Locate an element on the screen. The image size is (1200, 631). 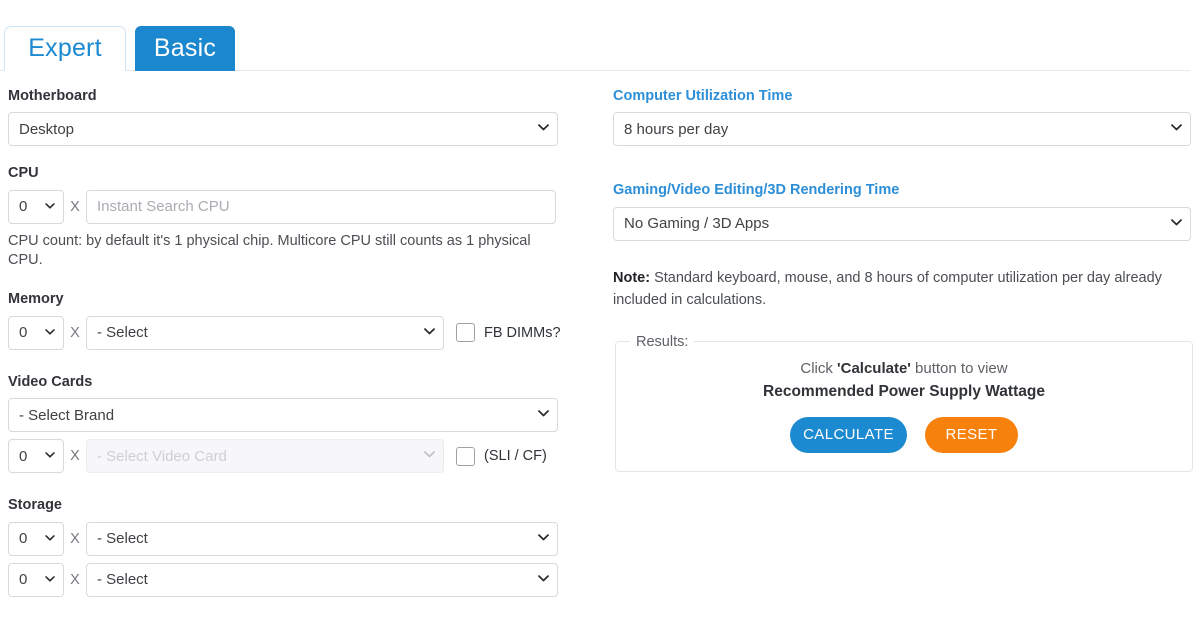
memory-label: Memory is located at coordinates (36, 299).